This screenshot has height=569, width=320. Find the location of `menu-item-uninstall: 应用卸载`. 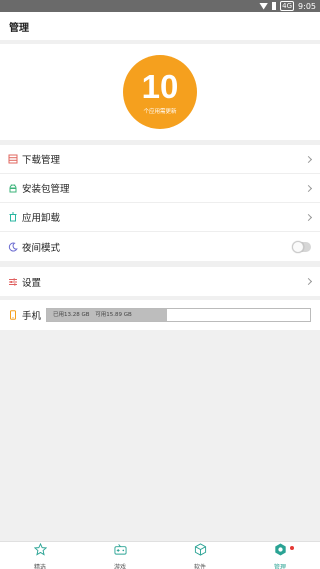

menu-item-uninstall: 应用卸载 is located at coordinates (160, 217).